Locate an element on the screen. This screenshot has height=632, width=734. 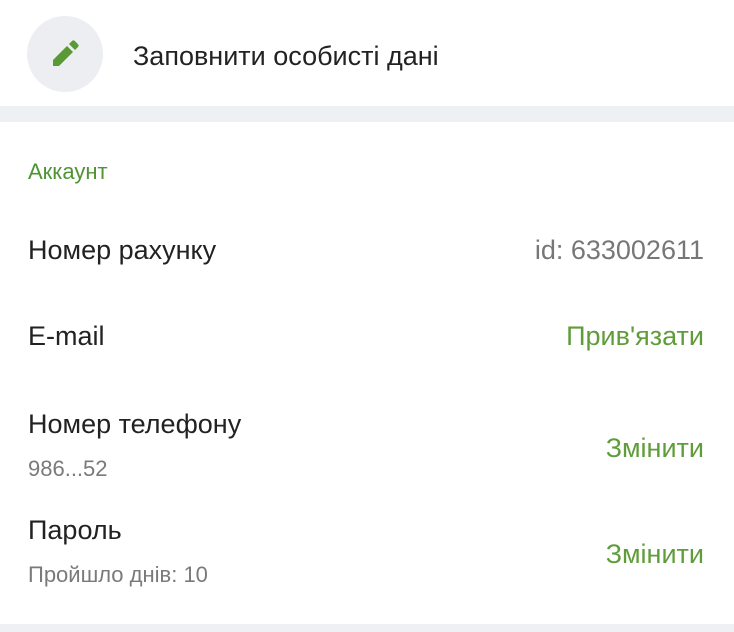
bind-email-link: Прив'язати is located at coordinates (635, 336).